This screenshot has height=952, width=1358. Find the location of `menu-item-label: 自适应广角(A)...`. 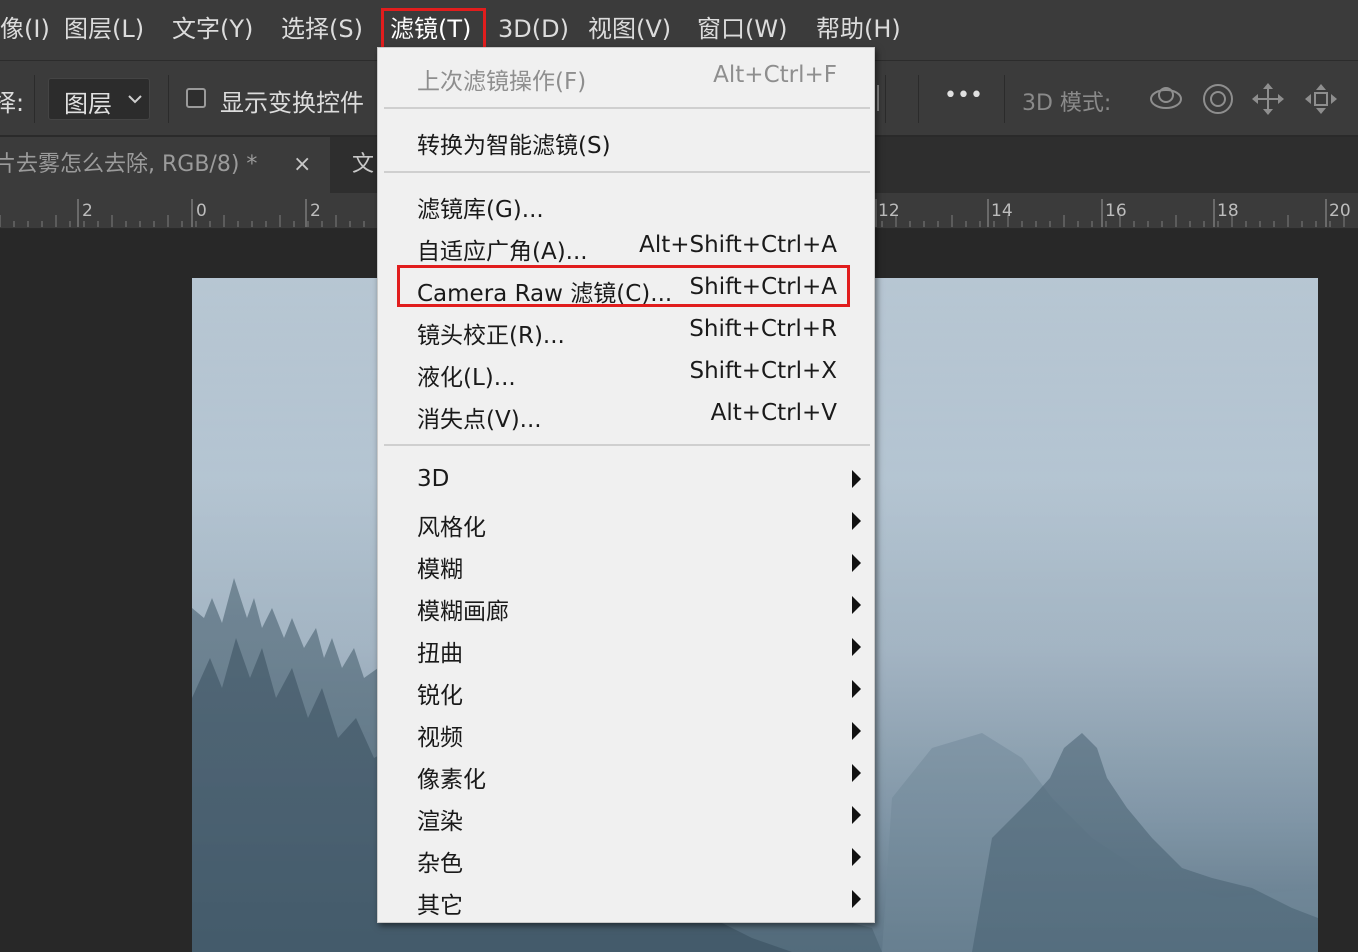

menu-item-label: 自适应广角(A)... is located at coordinates (502, 252).